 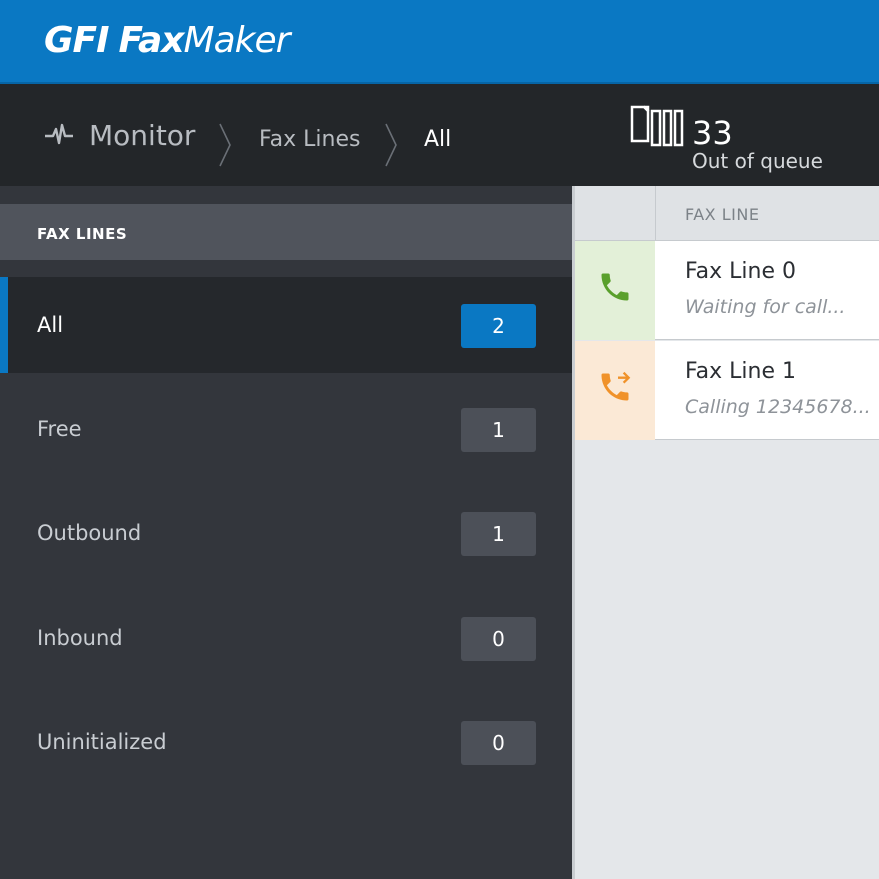 I want to click on sidebar-item-all: All 2, so click(x=286, y=325).